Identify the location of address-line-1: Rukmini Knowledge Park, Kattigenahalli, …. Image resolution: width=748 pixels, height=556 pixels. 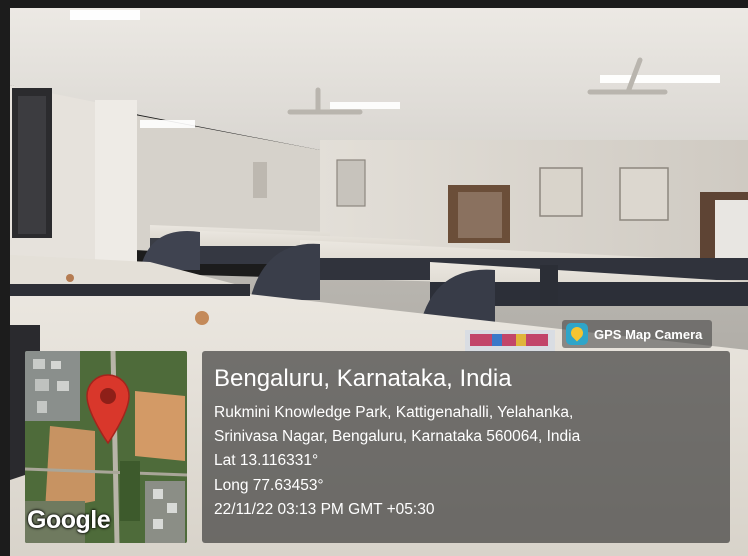
(394, 412).